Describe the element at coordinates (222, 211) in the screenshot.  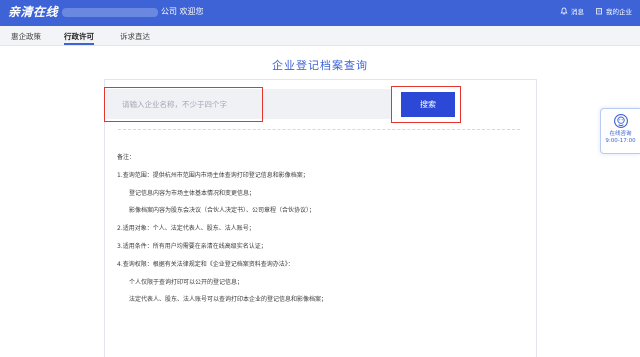
I see `notes-line: 影像档案内容为股东会决议（合伙人决定书）、公司章程（合伙协议）；` at that location.